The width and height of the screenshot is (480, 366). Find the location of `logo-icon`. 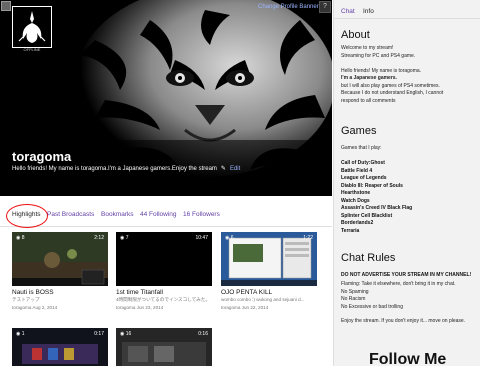

logo-icon is located at coordinates (32, 27).